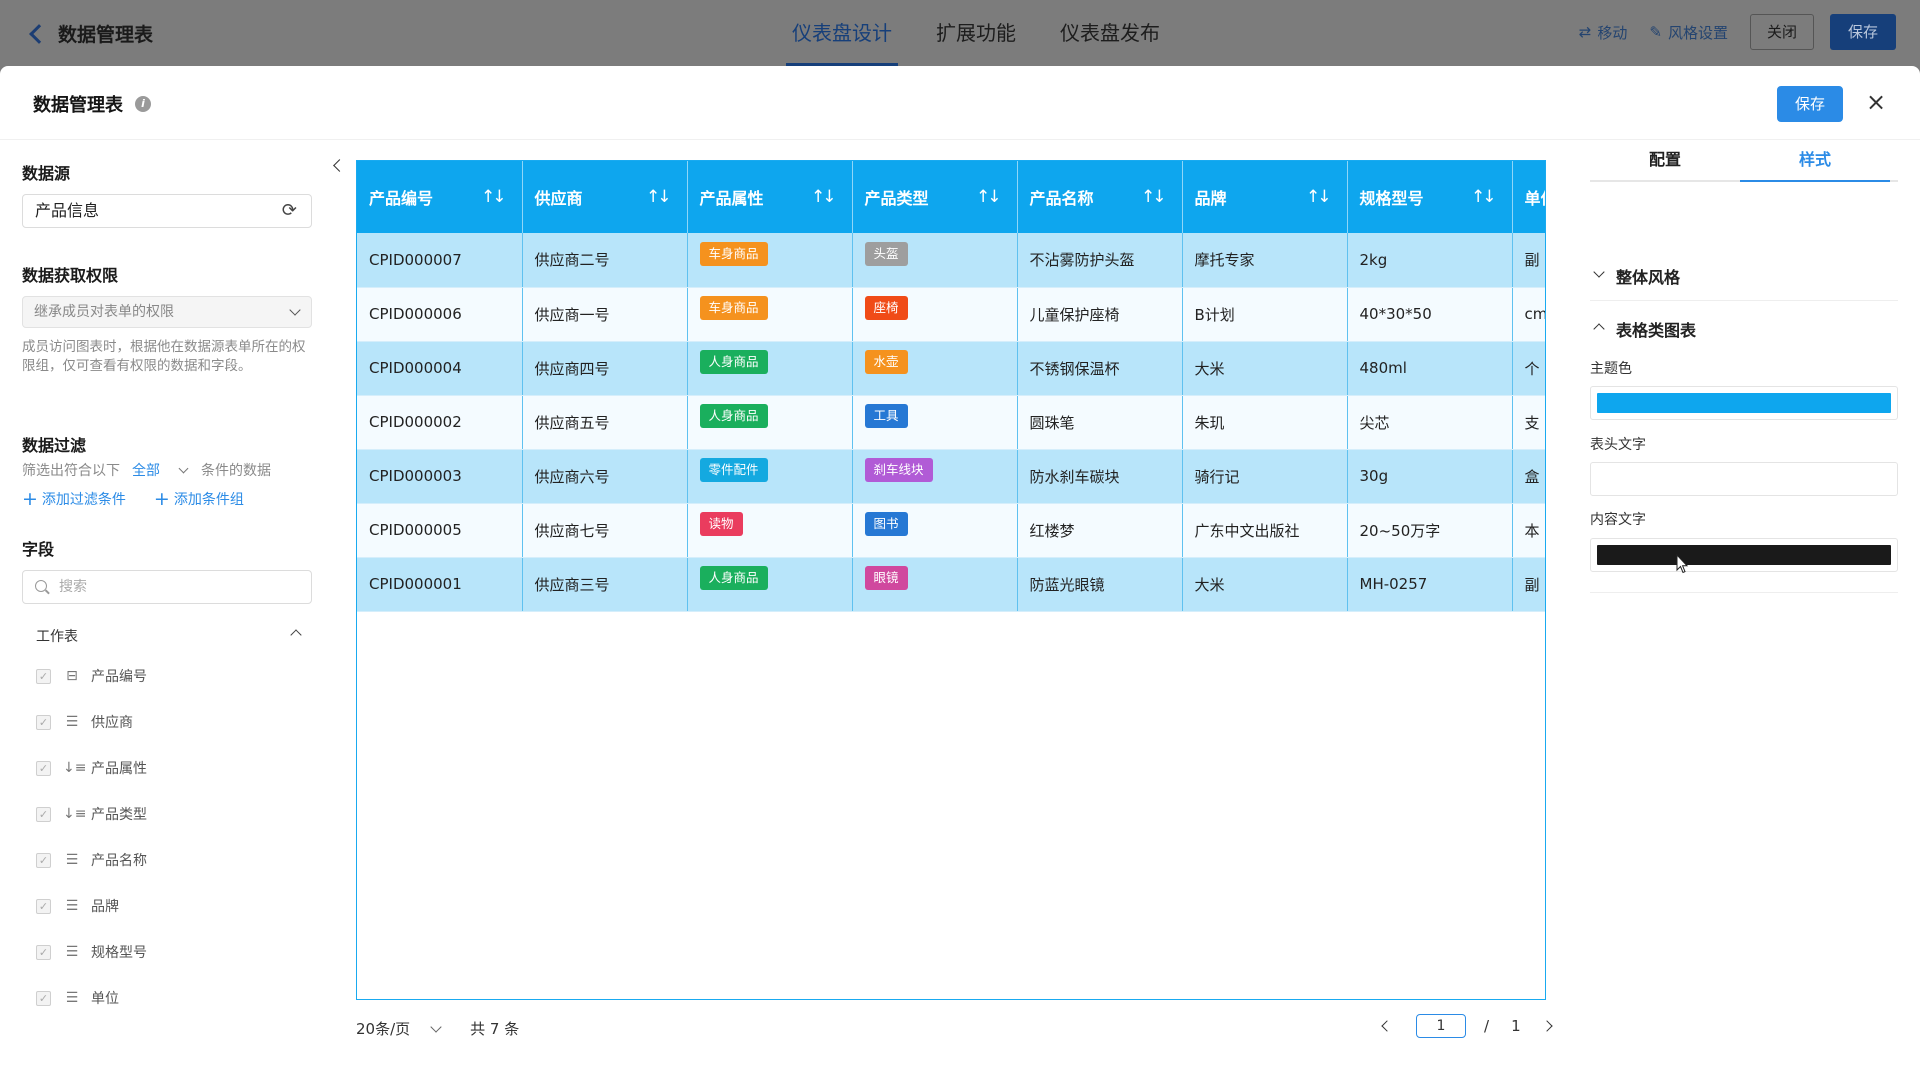 This screenshot has width=1920, height=1079. What do you see at coordinates (1603, 32) in the screenshot?
I see `move-button: ⇄ 移动` at bounding box center [1603, 32].